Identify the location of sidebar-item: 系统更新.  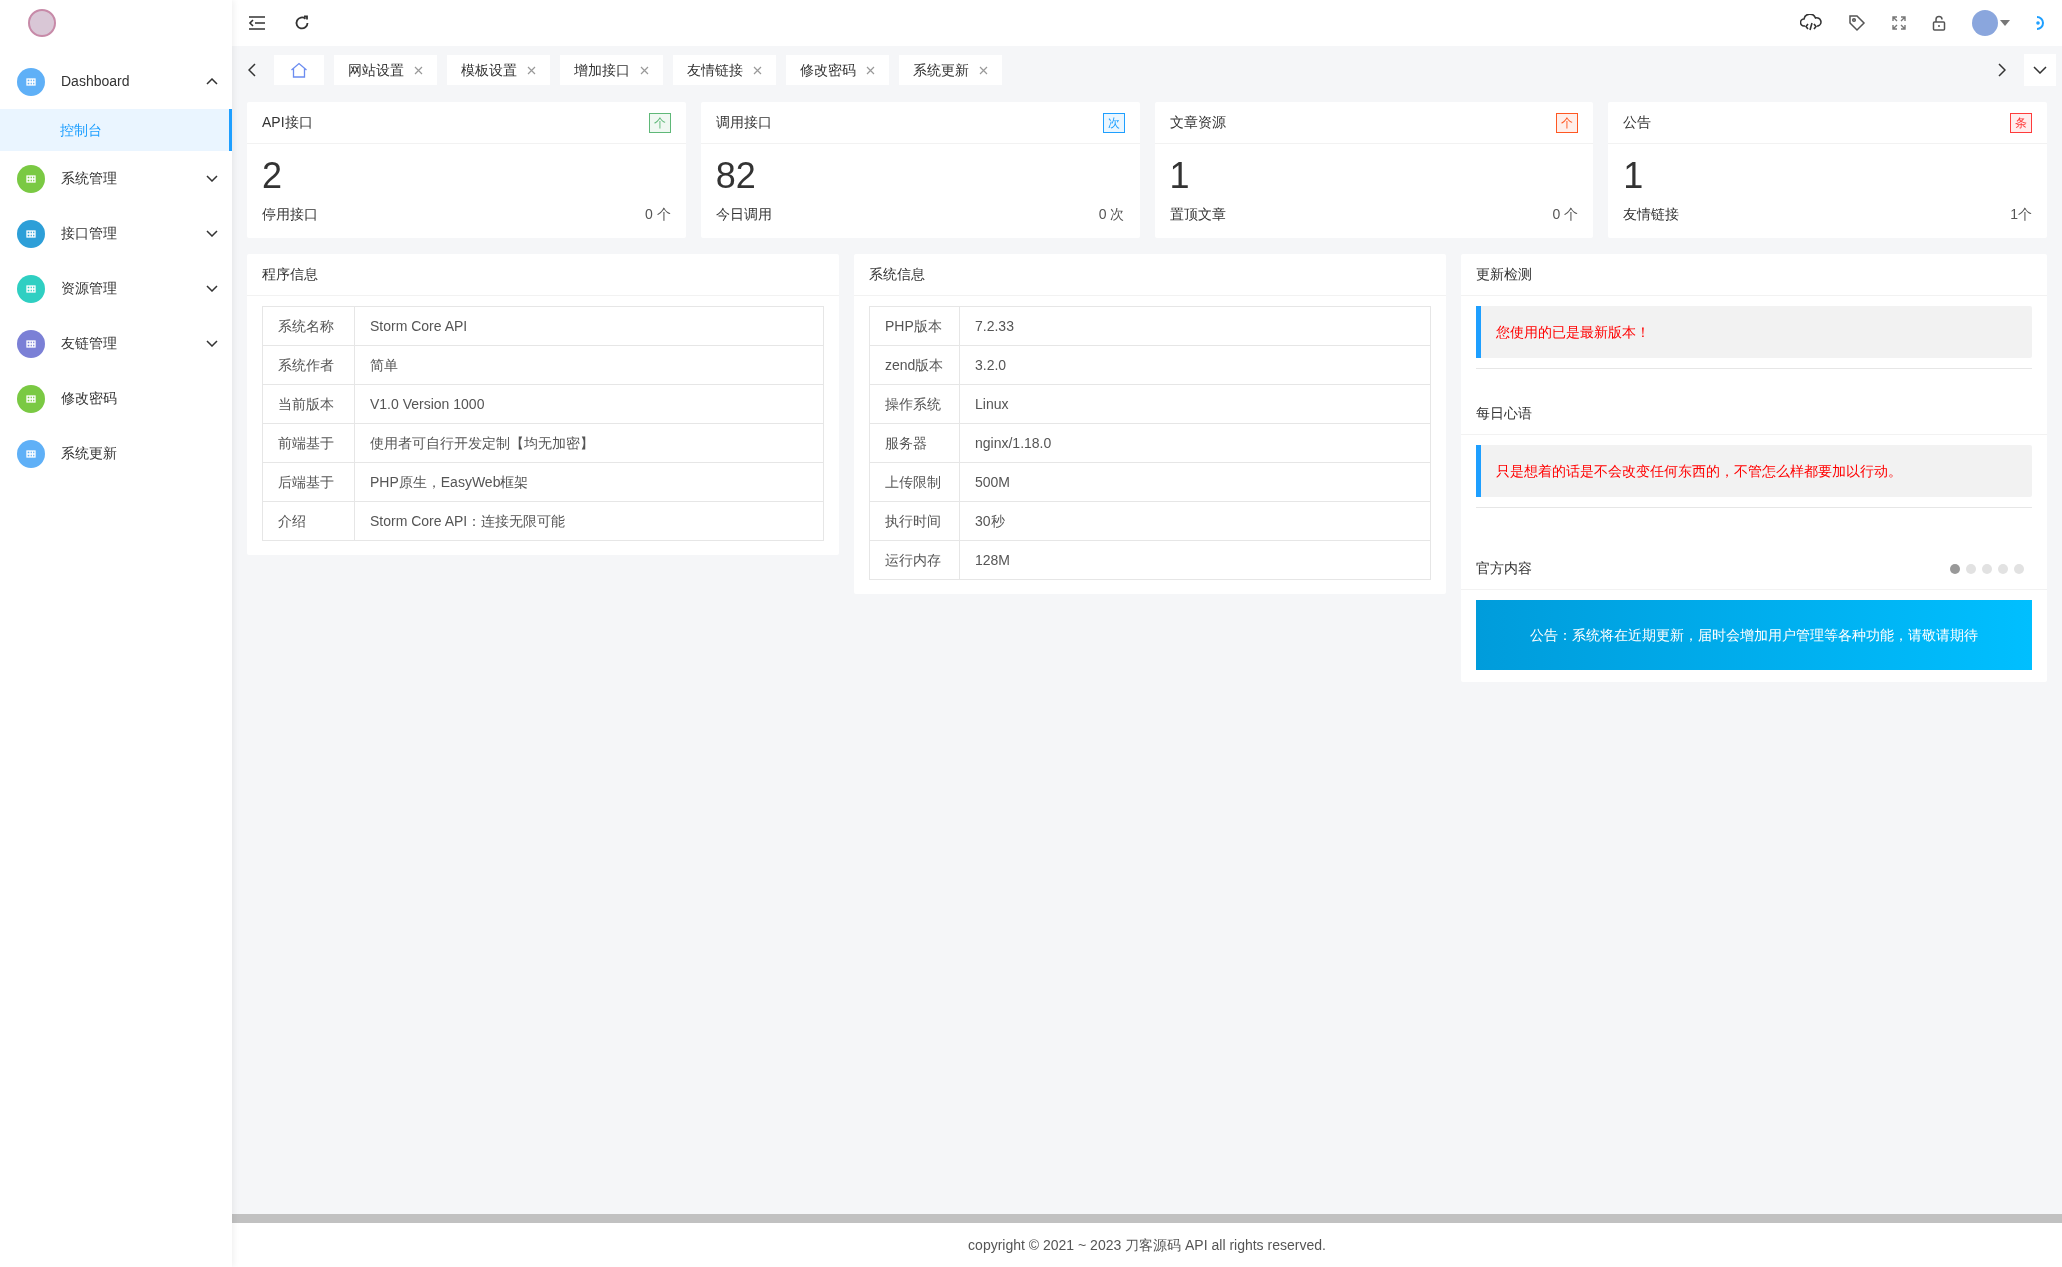
(116, 453).